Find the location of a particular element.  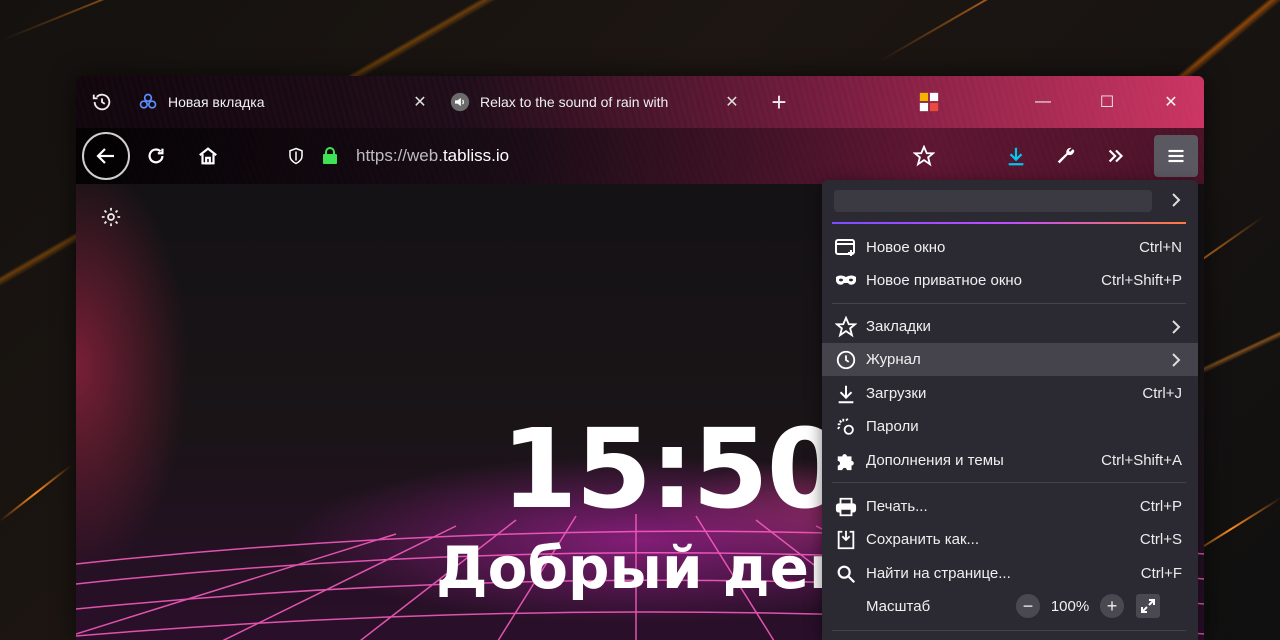

tab-title: Новая вкладка is located at coordinates (216, 102).